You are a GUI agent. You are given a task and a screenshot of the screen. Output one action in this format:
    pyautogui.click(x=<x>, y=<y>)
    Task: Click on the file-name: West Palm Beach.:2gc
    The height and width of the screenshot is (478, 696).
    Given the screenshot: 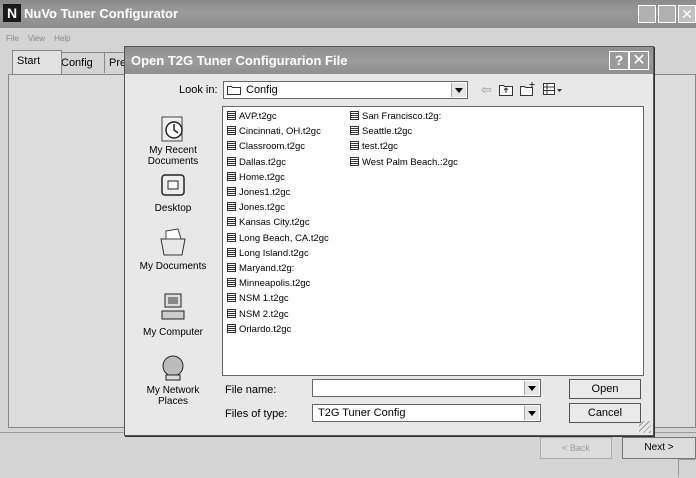 What is the action you would take?
    pyautogui.click(x=410, y=162)
    